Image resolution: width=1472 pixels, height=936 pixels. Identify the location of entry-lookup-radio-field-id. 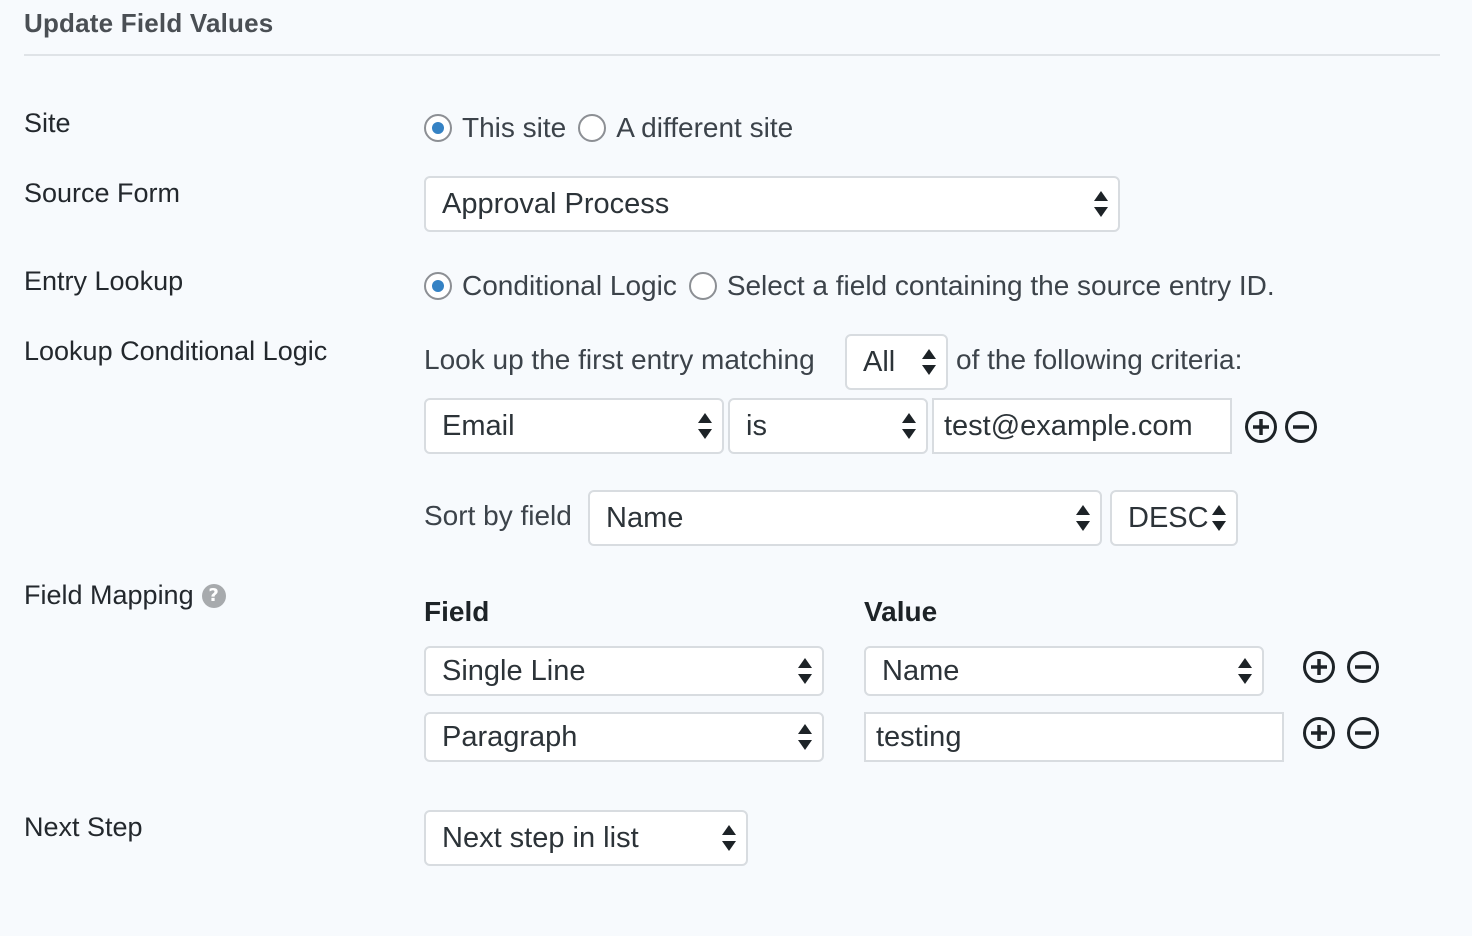
(702, 286).